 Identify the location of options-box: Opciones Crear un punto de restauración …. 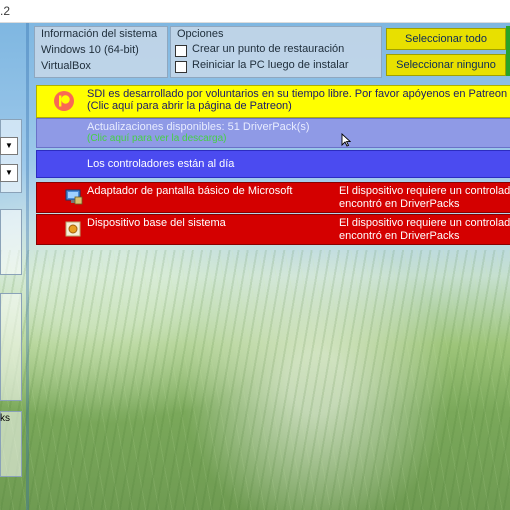
(276, 52).